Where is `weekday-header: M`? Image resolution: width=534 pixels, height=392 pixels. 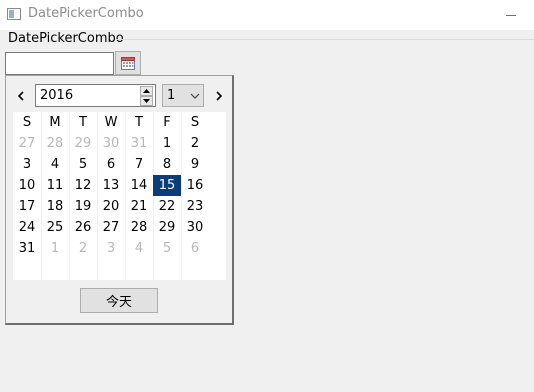 weekday-header: M is located at coordinates (55, 122).